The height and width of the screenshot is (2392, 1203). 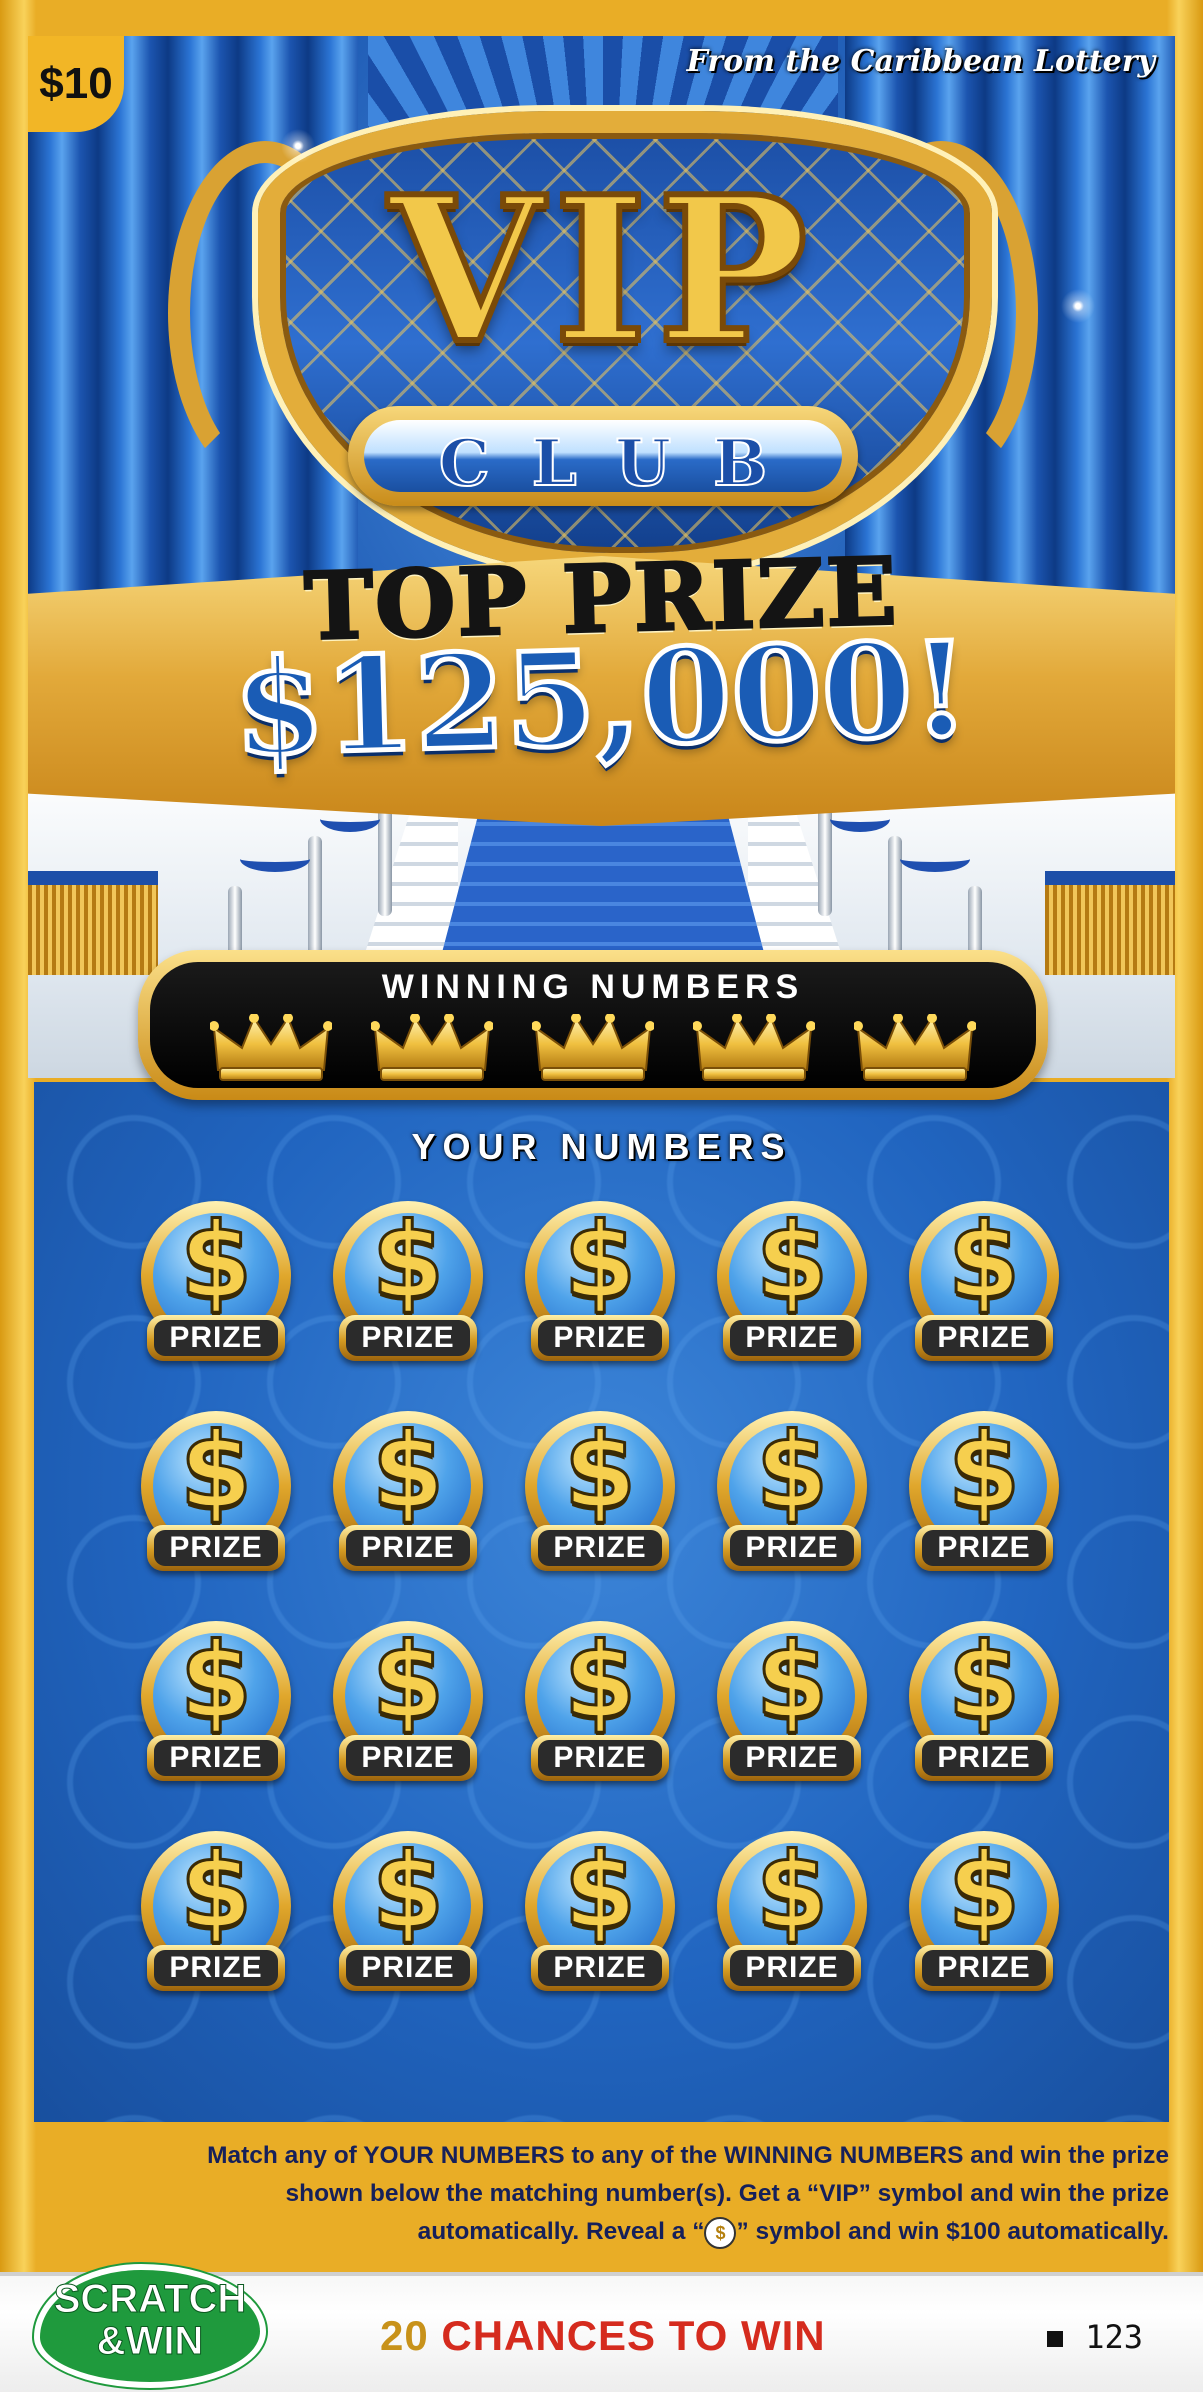 I want to click on rules-text: ” symbol and win $100 automatically., so click(x=952, y=2231).